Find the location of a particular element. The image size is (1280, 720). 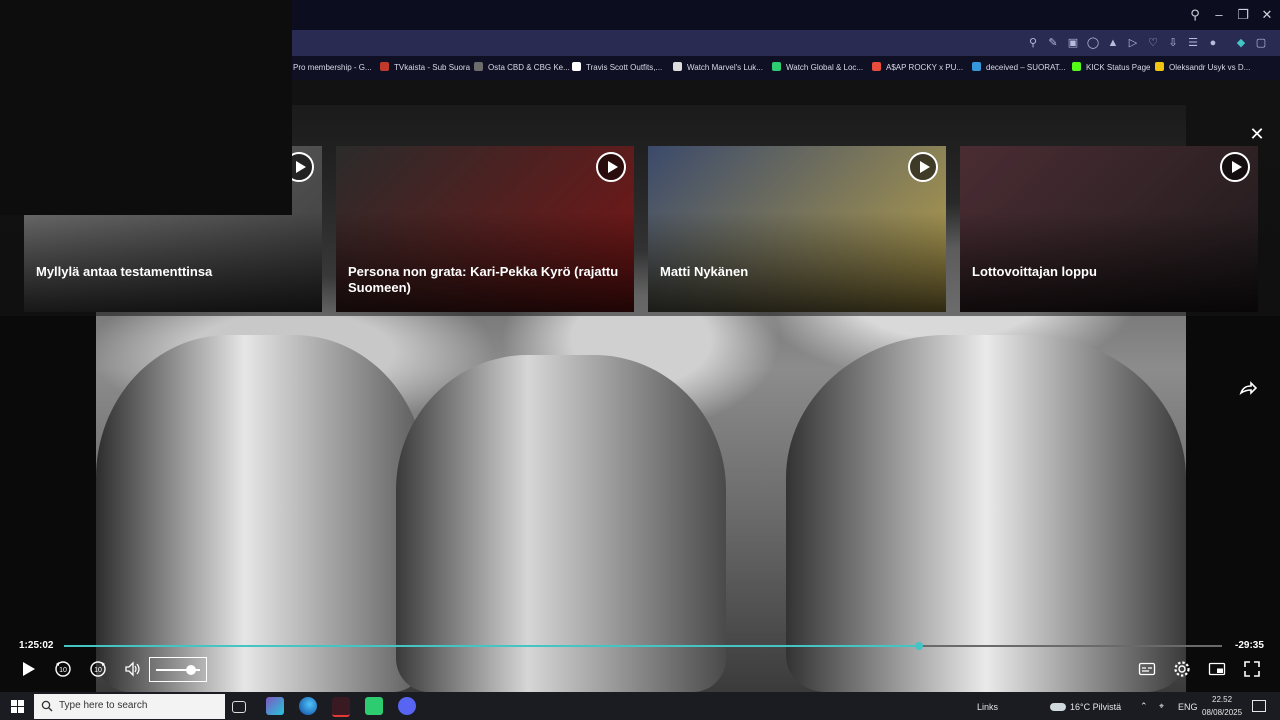

fullscreen-icon is located at coordinates (1252, 669).